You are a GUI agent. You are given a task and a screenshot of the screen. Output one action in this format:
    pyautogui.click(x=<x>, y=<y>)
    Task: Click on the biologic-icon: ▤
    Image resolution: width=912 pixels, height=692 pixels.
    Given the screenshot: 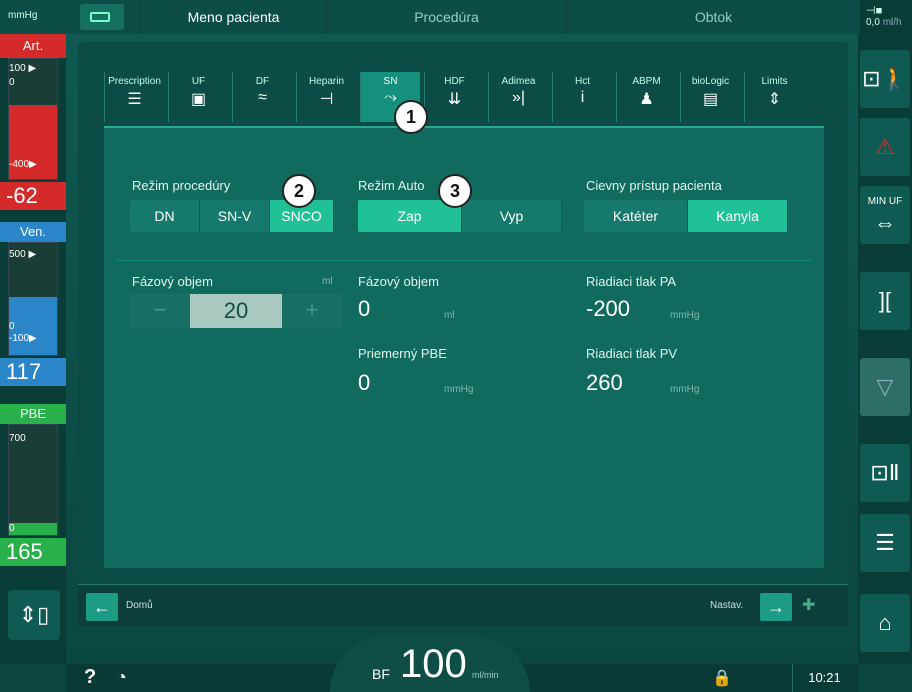 What is the action you would take?
    pyautogui.click(x=710, y=99)
    